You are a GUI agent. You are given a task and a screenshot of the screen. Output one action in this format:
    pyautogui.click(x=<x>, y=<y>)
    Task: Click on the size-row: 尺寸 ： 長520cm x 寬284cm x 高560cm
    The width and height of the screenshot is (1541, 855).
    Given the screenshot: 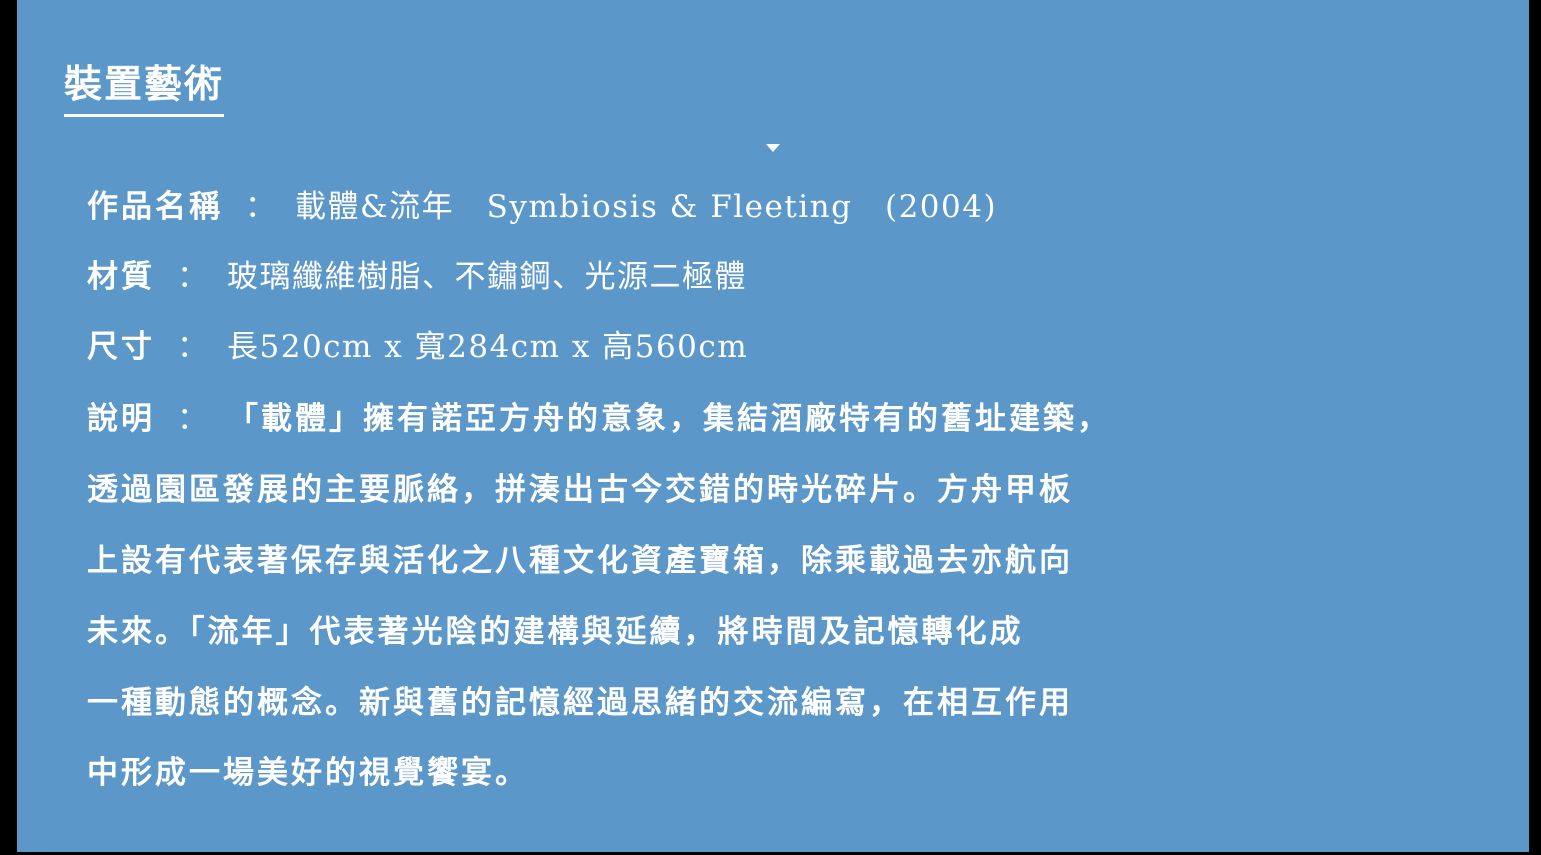 What is the action you would take?
    pyautogui.click(x=417, y=347)
    